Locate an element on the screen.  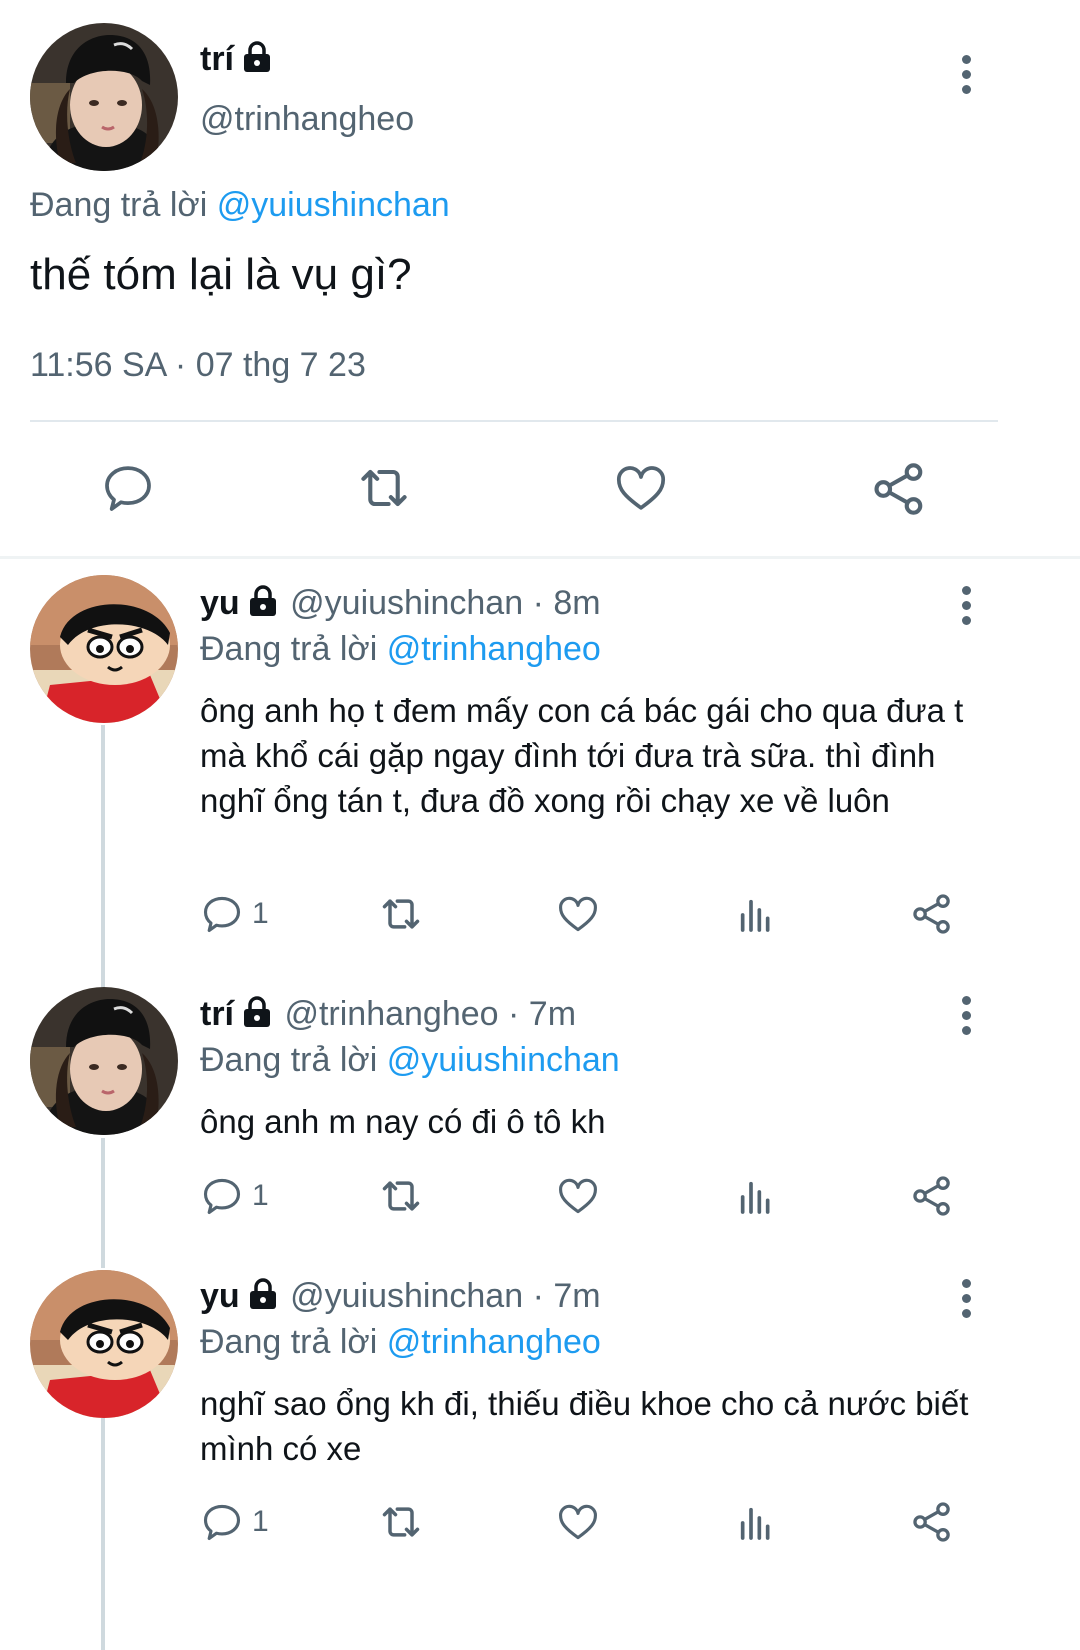
main-tweet-text: thế tóm lại là vụ gì? is located at coordinates (221, 274).